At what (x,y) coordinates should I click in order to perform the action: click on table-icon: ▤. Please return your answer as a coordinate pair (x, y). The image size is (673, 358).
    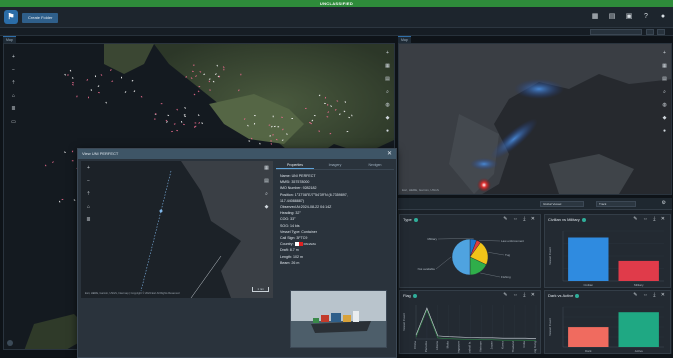
    Looking at the image, I should click on (612, 17).